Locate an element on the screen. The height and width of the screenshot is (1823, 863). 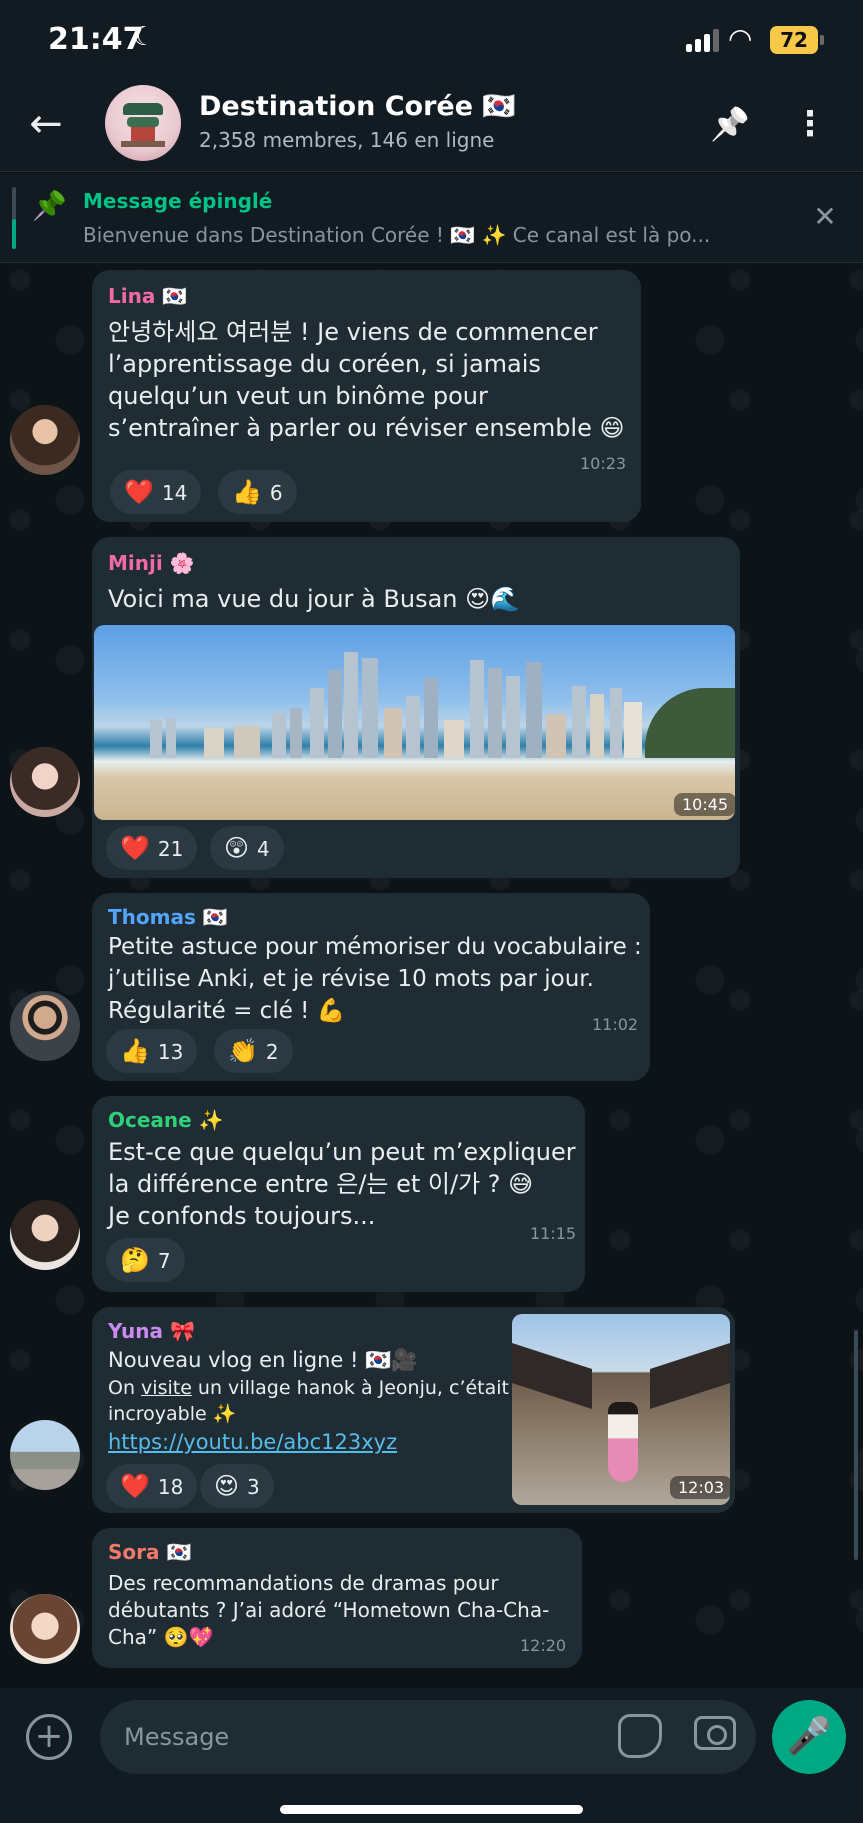
battery-icon: 72 is located at coordinates (797, 40).